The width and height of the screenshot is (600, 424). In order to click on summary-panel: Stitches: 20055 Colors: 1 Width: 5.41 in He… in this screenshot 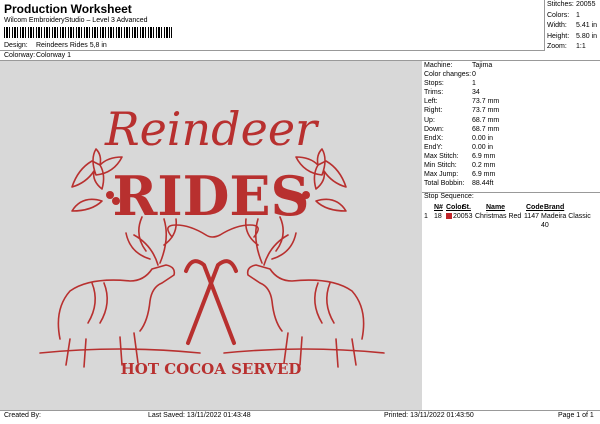, I will do `click(572, 26)`.